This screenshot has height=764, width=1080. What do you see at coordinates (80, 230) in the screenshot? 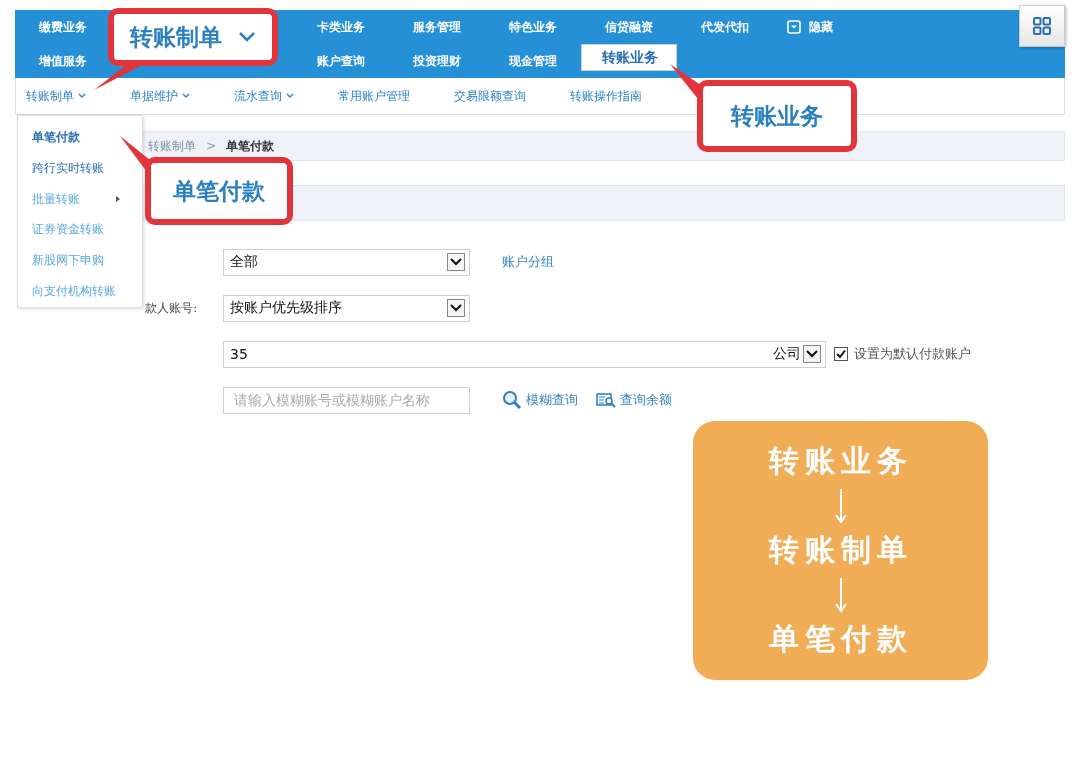
I see `menu-item: 证券资金转账` at bounding box center [80, 230].